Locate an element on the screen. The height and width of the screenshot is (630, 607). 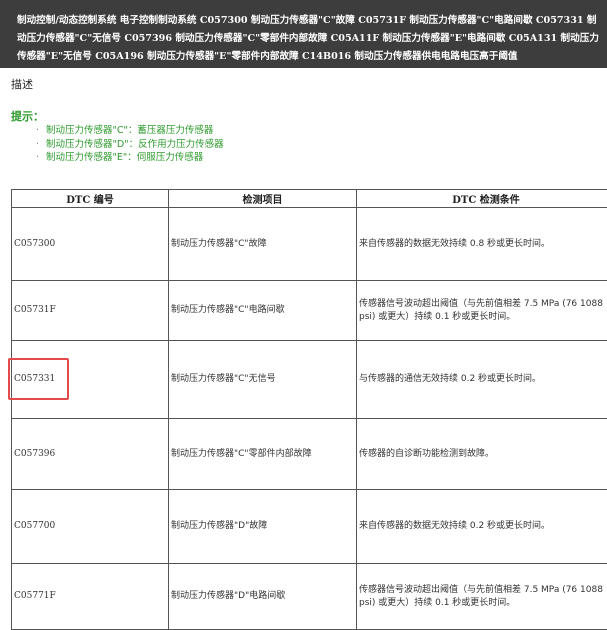
detection-condition-cell: 与传感器的通信无效持续 0.2 秒或更长时间。 is located at coordinates (482, 380).